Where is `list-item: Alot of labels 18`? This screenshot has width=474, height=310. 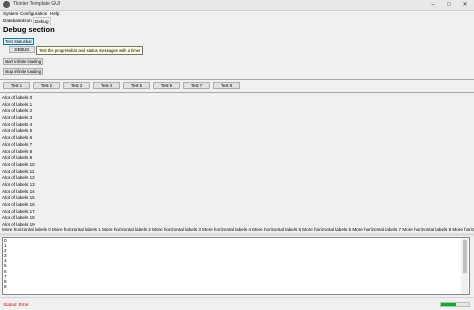
list-item: Alot of labels 18 is located at coordinates (18, 218).